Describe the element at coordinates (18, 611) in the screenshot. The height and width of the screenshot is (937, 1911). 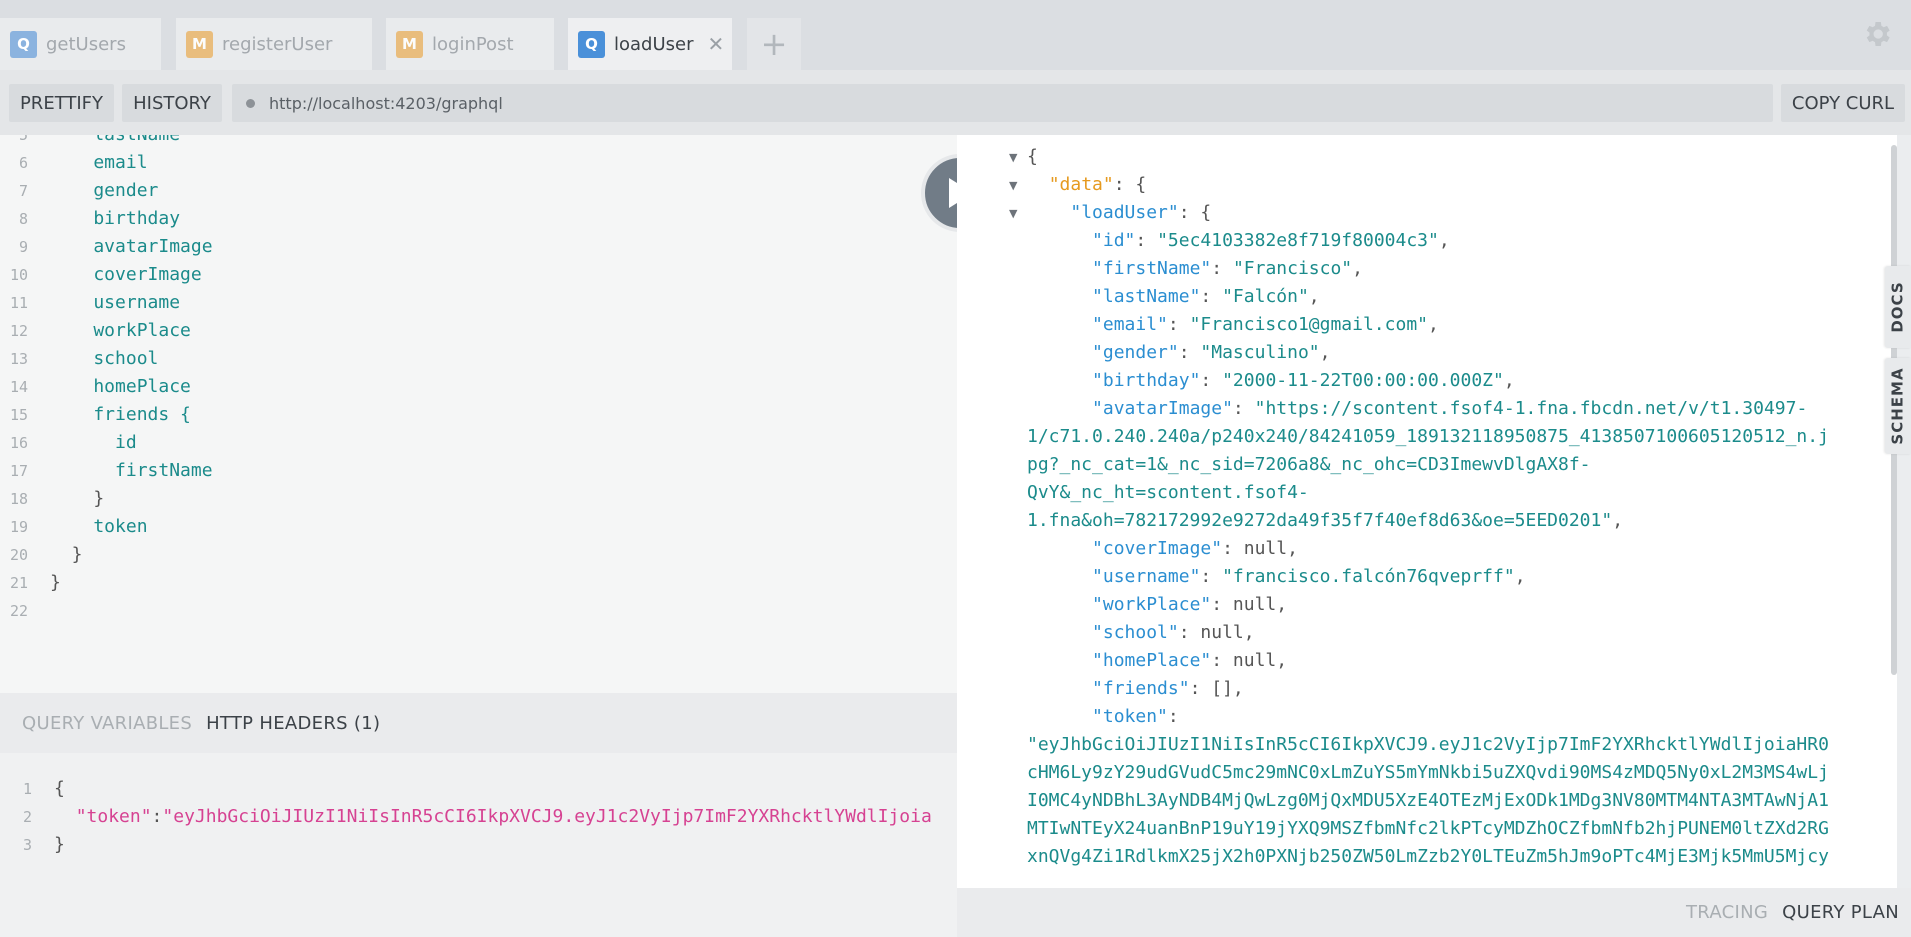
I see `line-number: 22` at that location.